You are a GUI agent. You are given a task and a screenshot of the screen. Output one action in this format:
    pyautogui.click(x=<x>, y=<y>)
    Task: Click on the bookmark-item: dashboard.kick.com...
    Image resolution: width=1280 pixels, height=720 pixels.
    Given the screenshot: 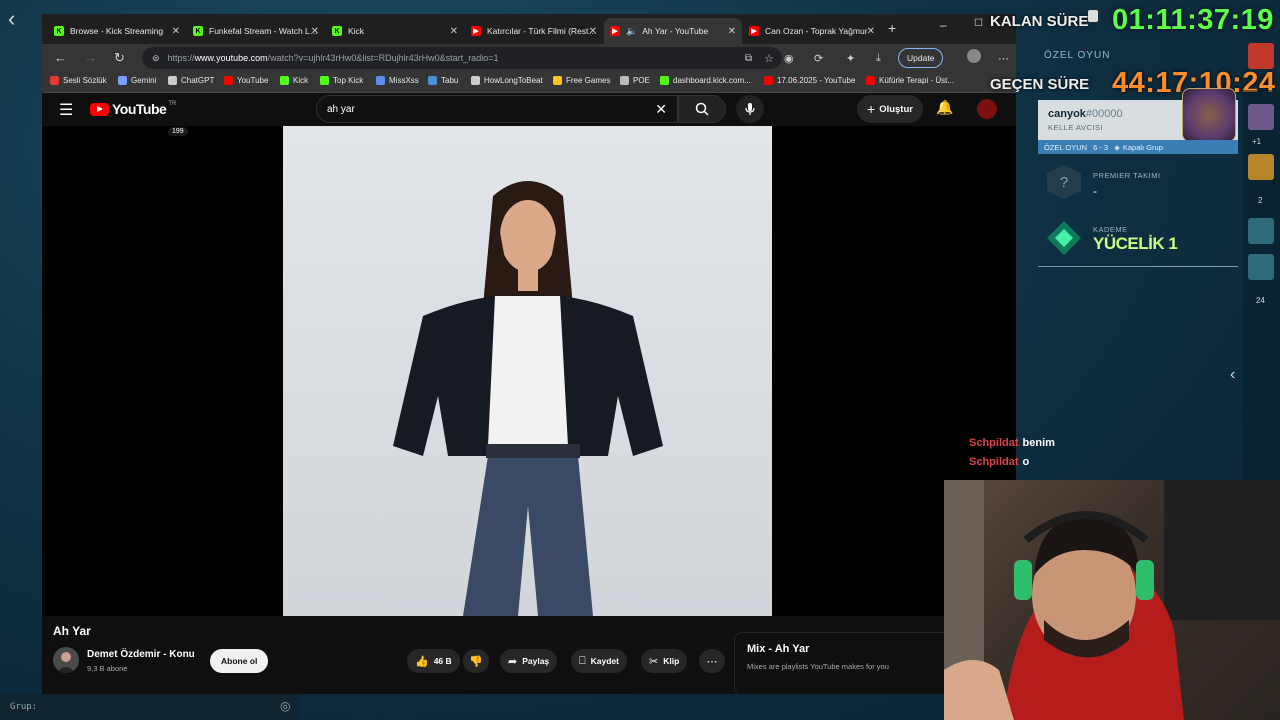 What is the action you would take?
    pyautogui.click(x=705, y=80)
    